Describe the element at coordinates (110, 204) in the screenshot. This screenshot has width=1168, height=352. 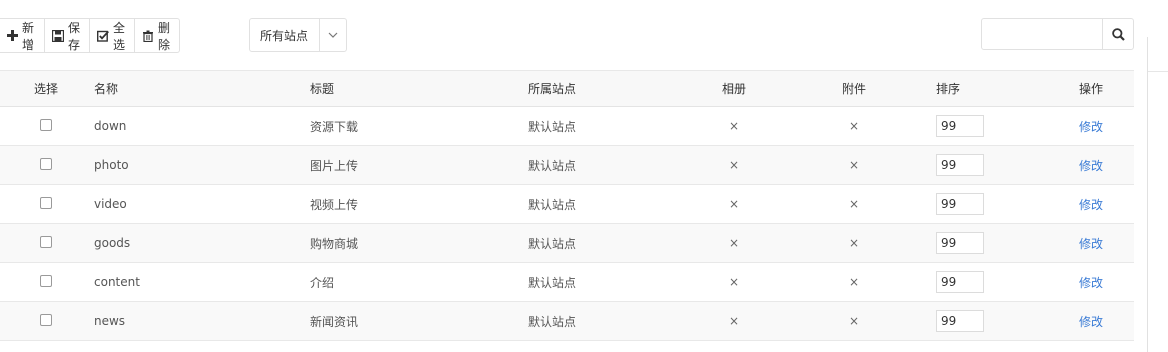
I see `cell-name: video` at that location.